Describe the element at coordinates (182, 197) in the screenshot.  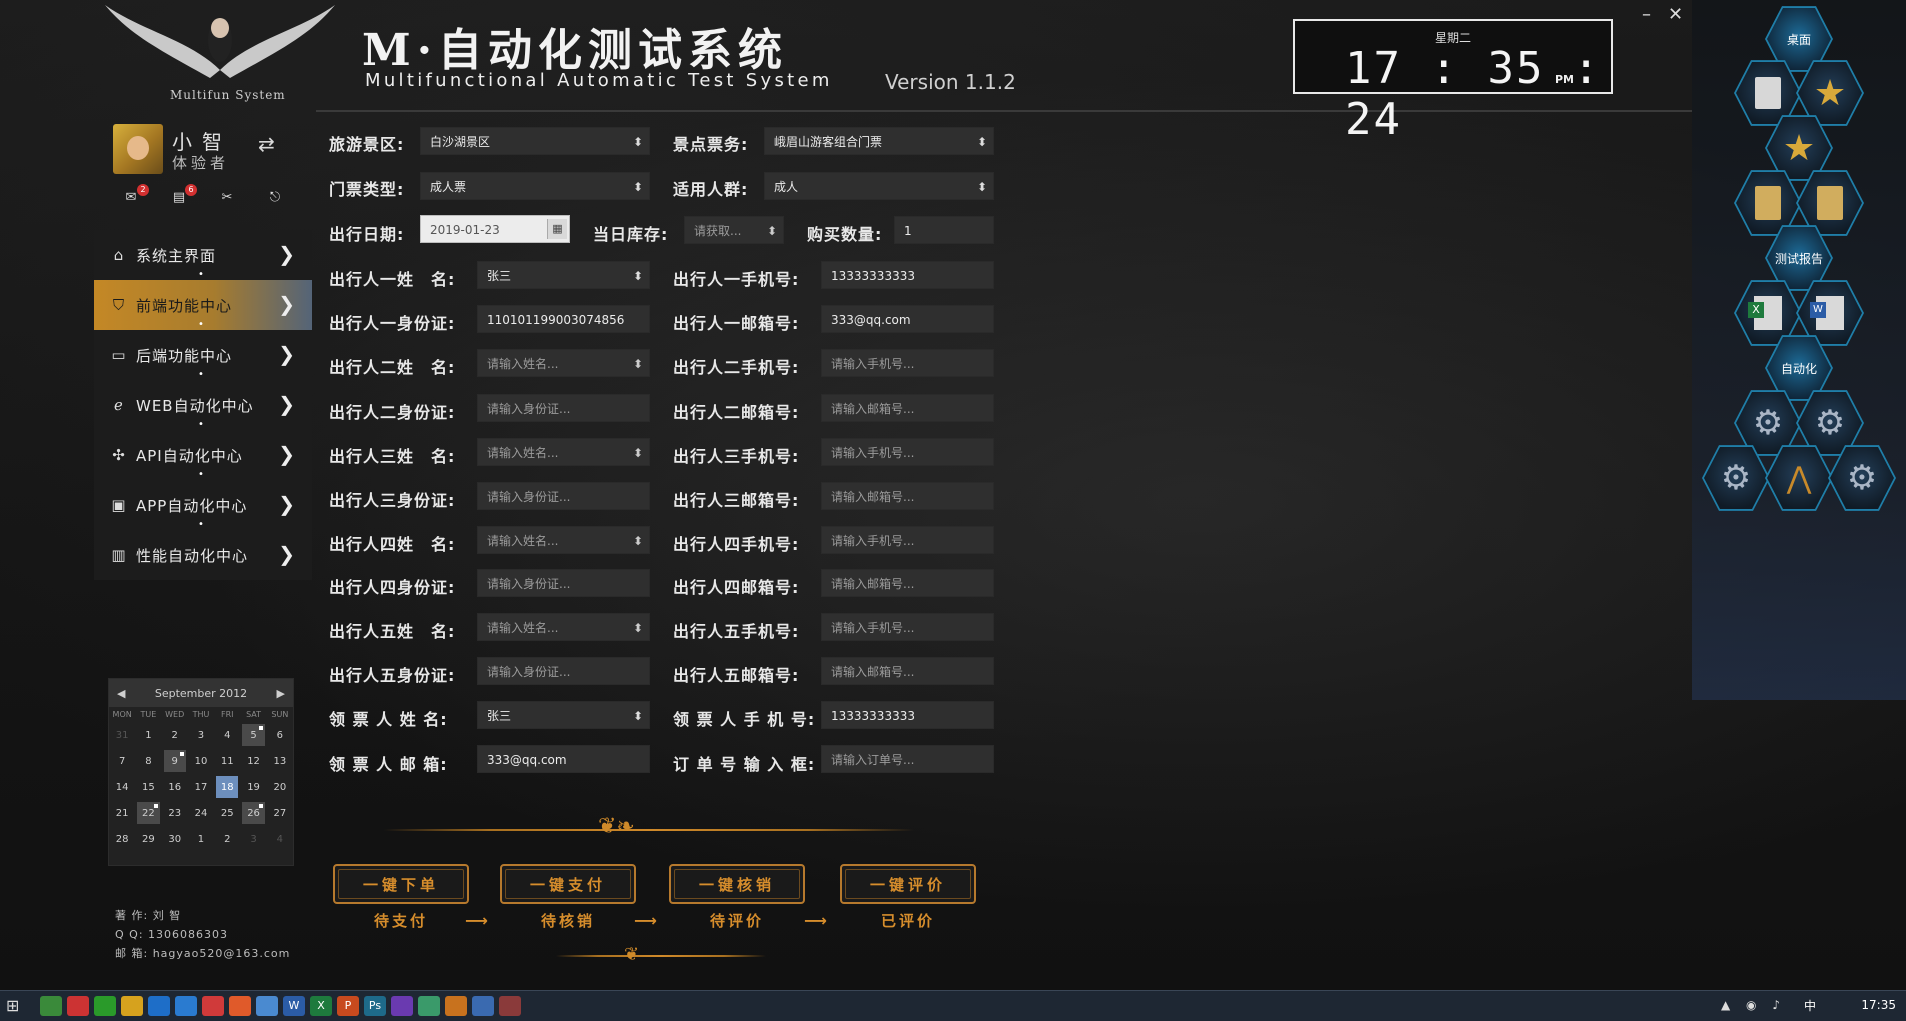
I see `tasks-icon: ▤ 6` at that location.